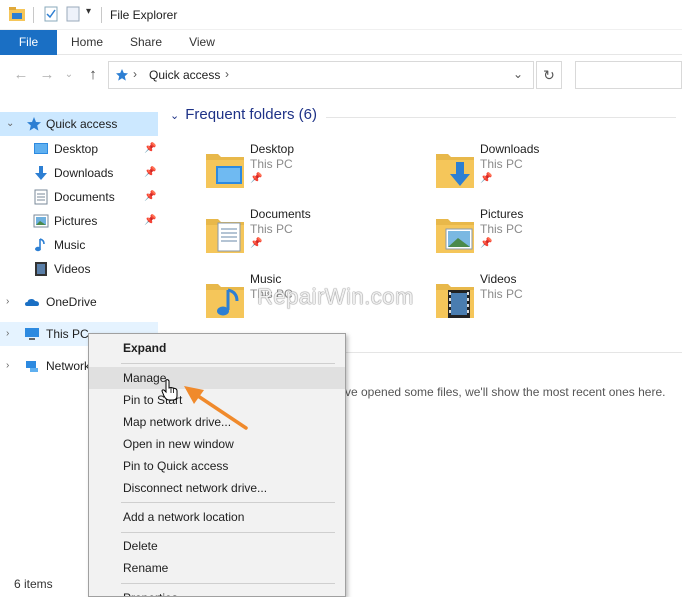 The height and width of the screenshot is (597, 682). What do you see at coordinates (544, 170) in the screenshot?
I see `folder-tile-downloads: Downloads This PC 📌` at bounding box center [544, 170].